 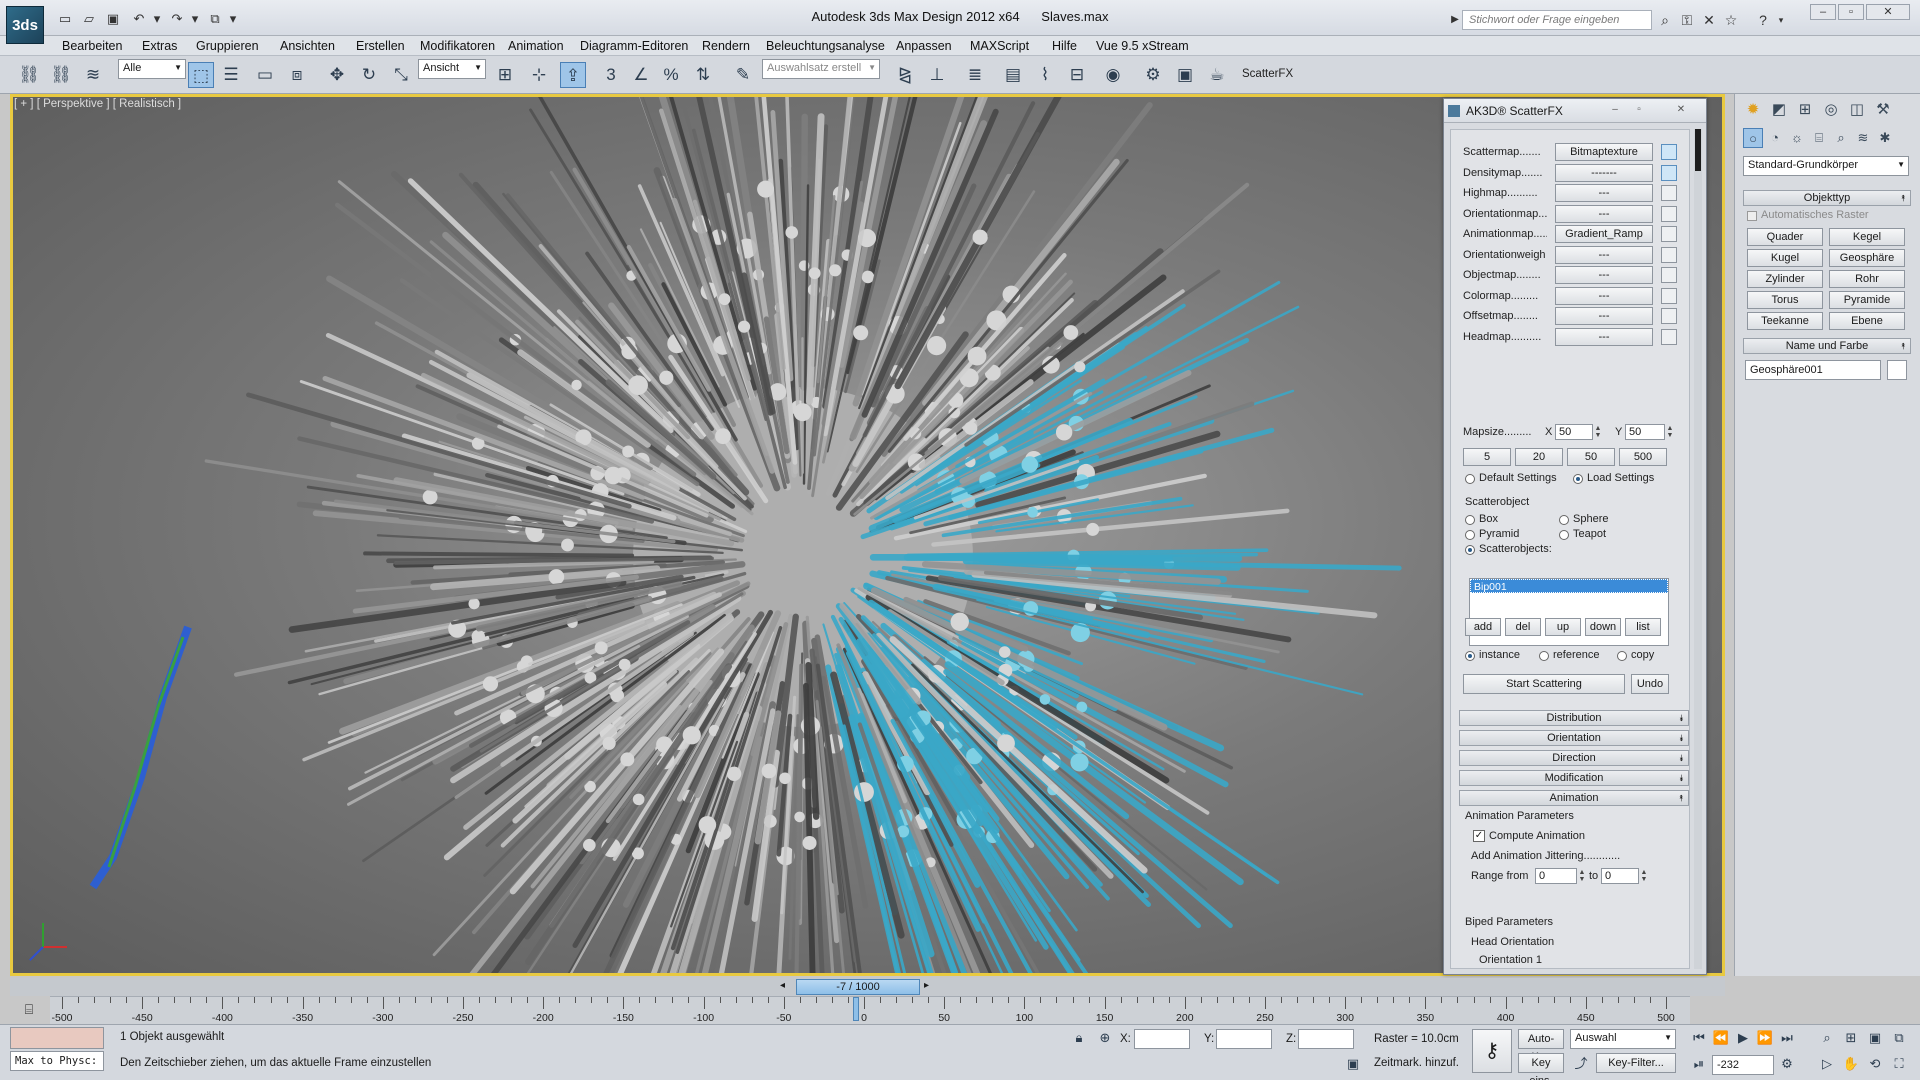 I want to click on mapsize-x-spinner: 50, so click(x=1574, y=432).